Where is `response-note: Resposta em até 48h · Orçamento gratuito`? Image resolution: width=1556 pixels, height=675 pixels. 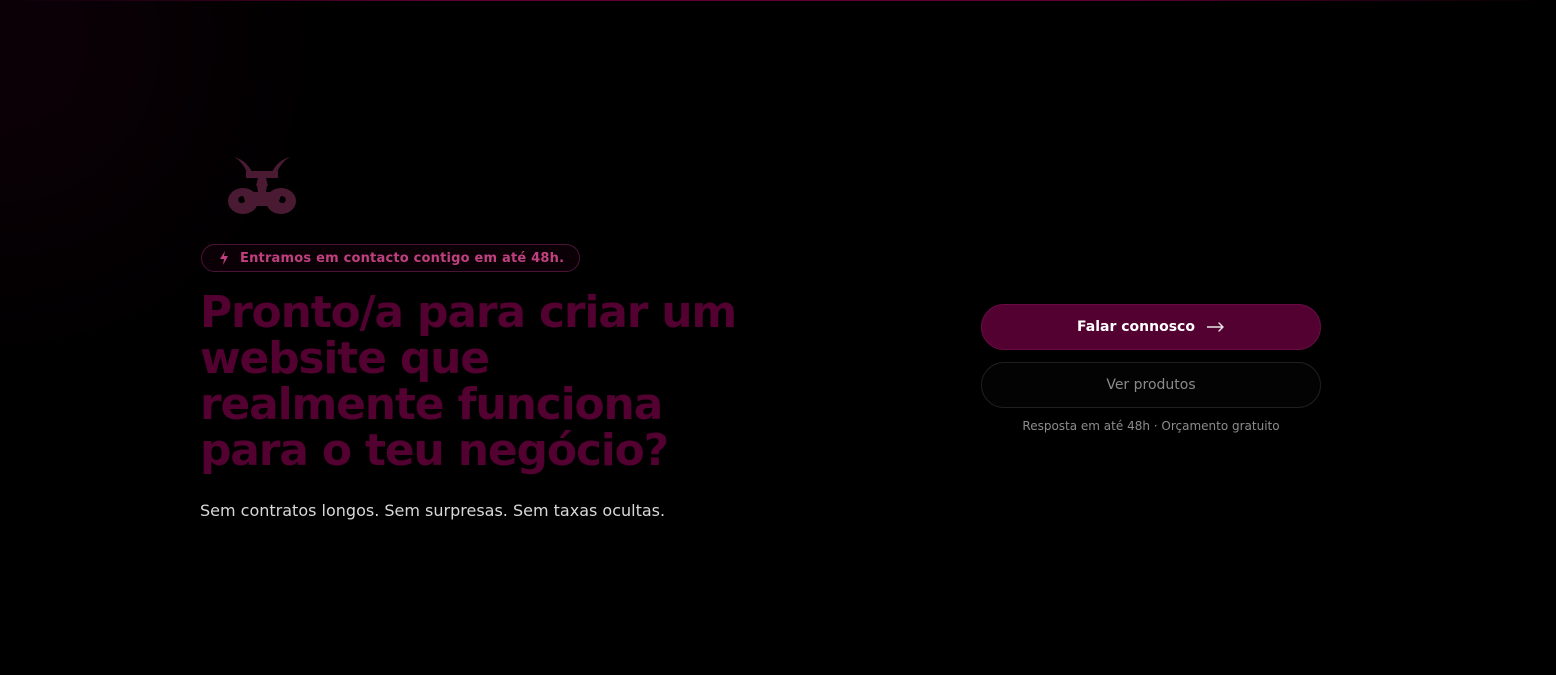 response-note: Resposta em até 48h · Orçamento gratuito is located at coordinates (1151, 426).